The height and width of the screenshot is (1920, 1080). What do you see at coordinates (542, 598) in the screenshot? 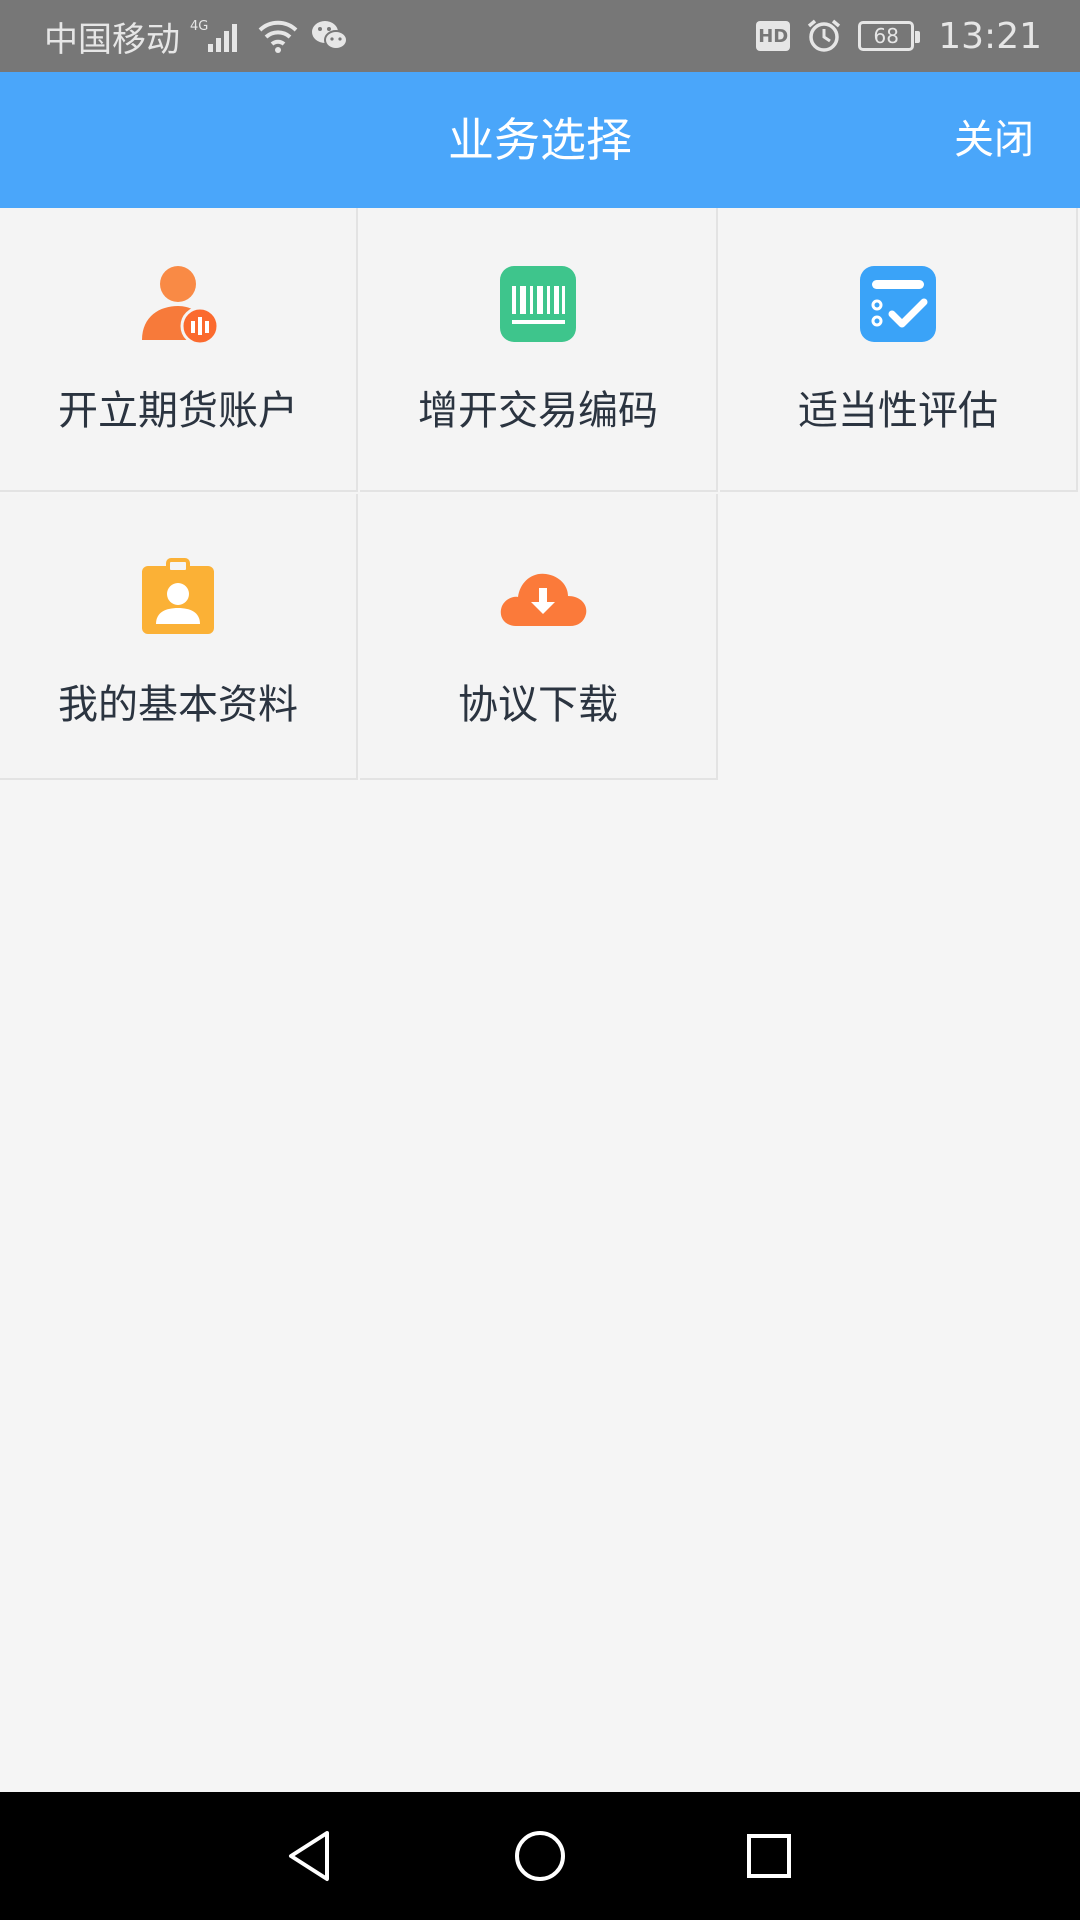
I see `cloud-download-icon` at bounding box center [542, 598].